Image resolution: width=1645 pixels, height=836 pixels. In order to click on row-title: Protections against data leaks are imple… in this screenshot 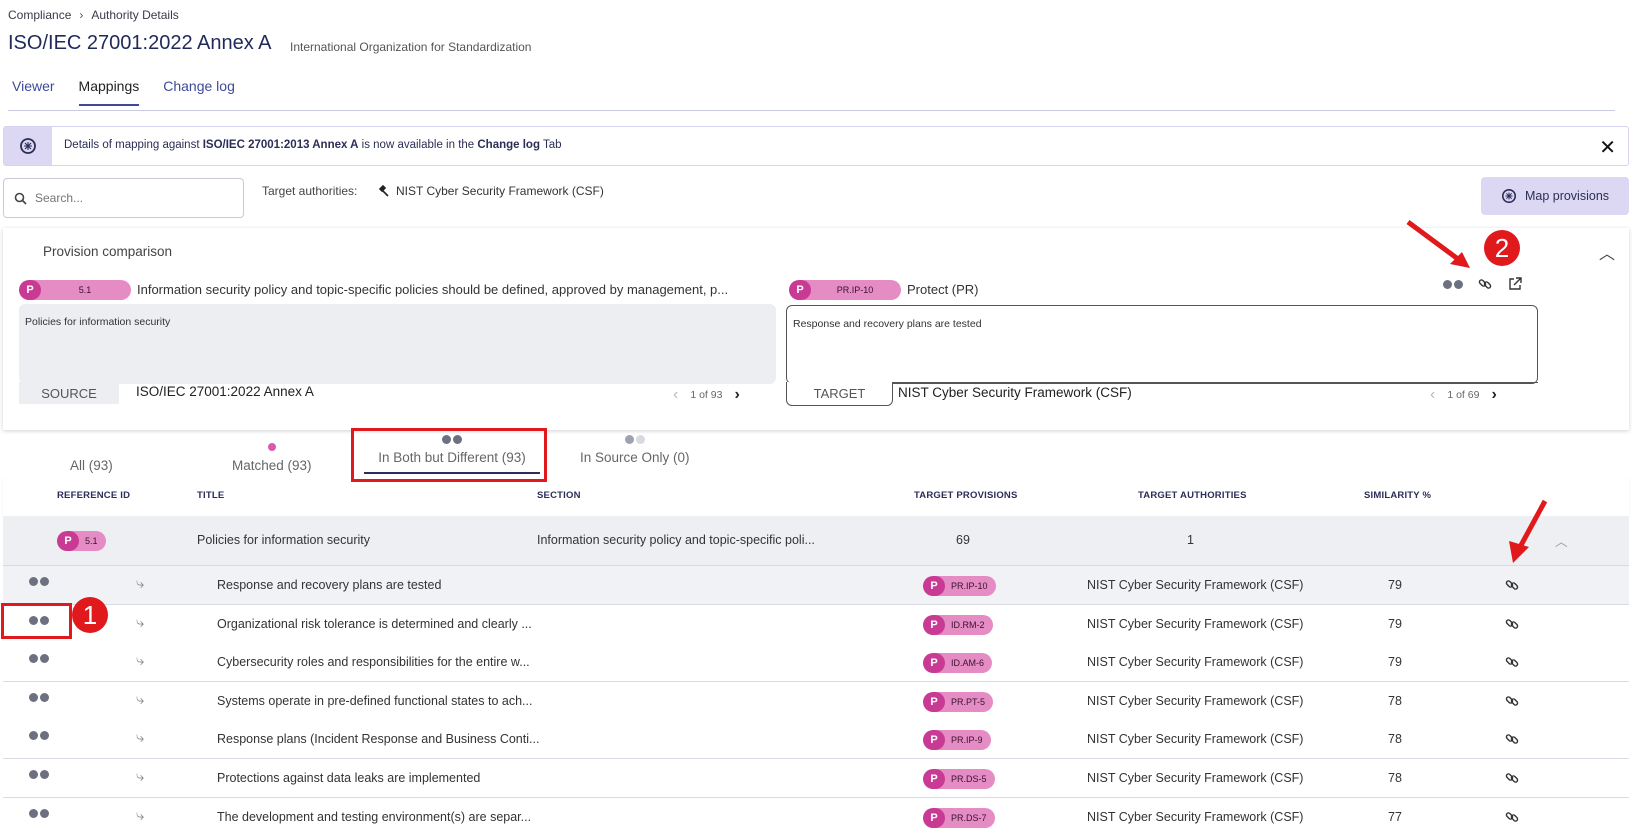, I will do `click(349, 778)`.